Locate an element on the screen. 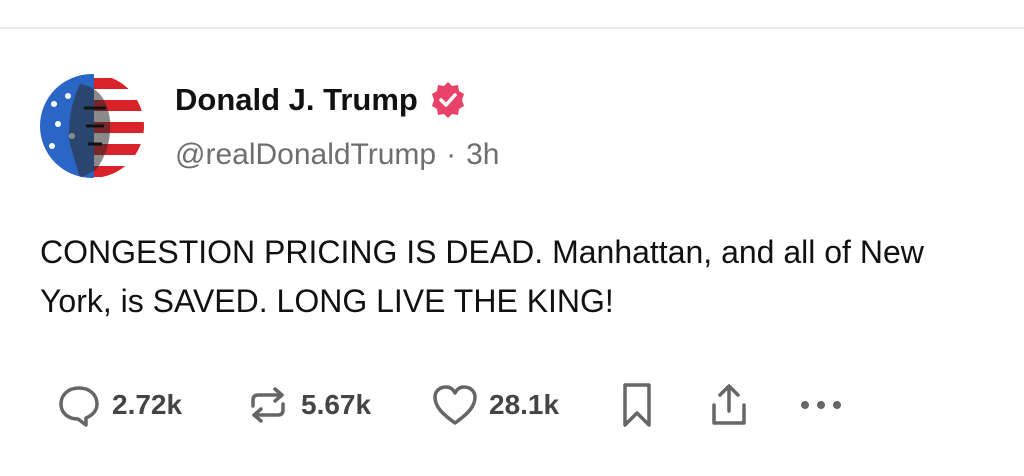 Image resolution: width=1024 pixels, height=476 pixels. bookmark-button is located at coordinates (662, 405).